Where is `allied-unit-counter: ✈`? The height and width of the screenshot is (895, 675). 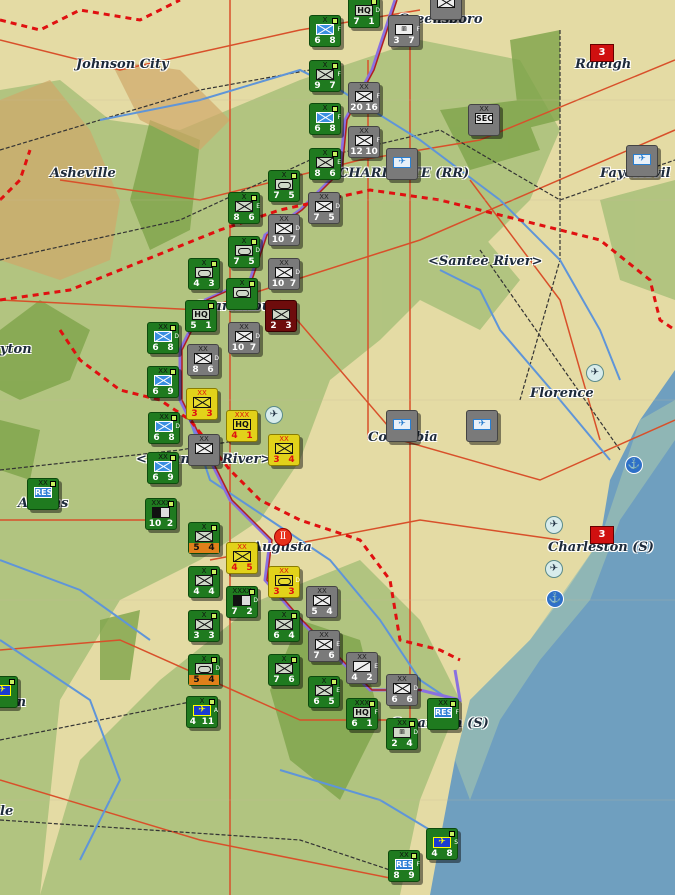 allied-unit-counter: ✈ is located at coordinates (9, 692).